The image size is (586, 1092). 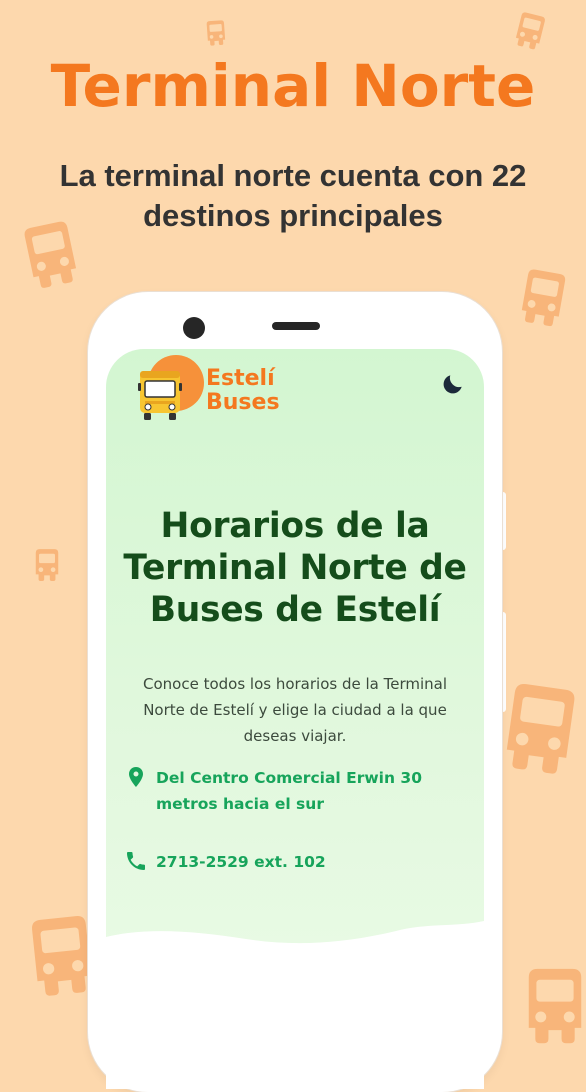 I want to click on app-logo: Estelí Buses, so click(x=209, y=388).